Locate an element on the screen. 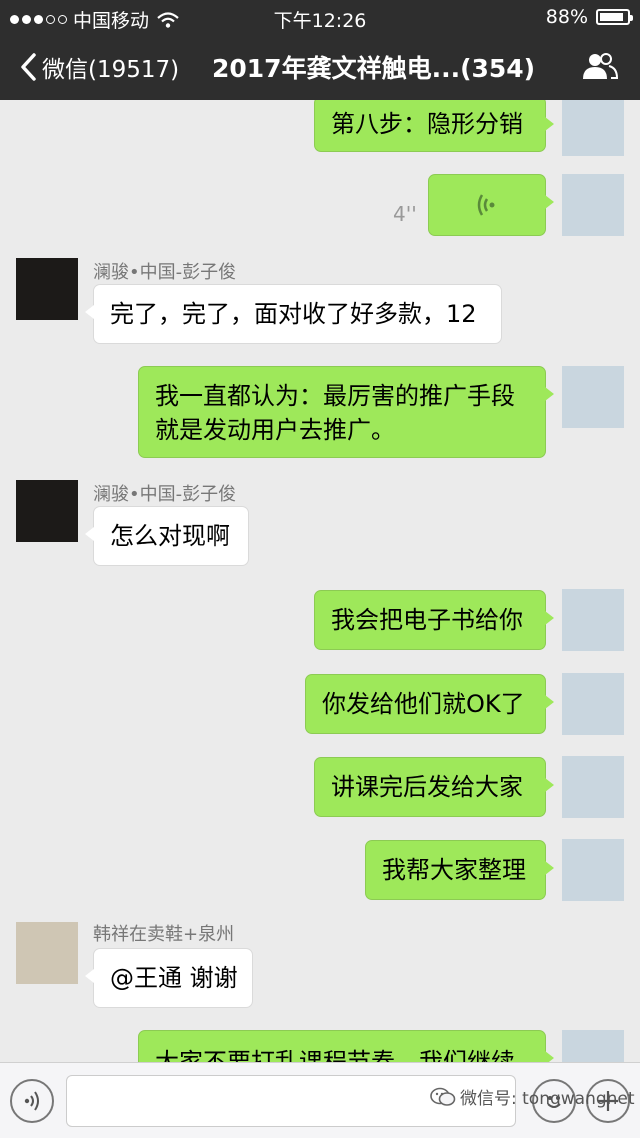  message-bubble-incoming: @王通 谢谢 is located at coordinates (169, 978).